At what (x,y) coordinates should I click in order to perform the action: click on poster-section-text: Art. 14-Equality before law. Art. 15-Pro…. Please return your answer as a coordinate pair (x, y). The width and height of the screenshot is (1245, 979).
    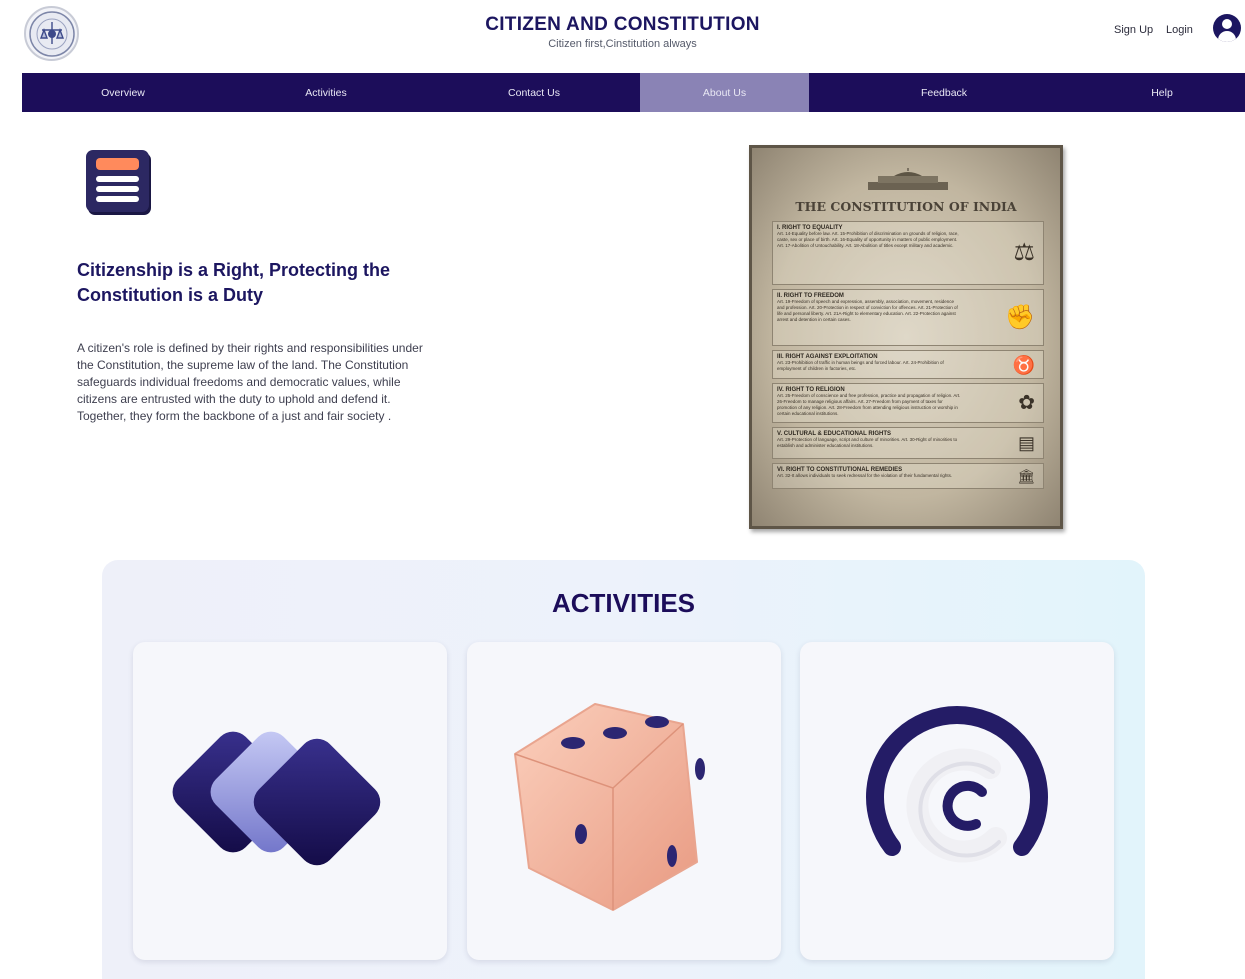
    Looking at the image, I should click on (868, 239).